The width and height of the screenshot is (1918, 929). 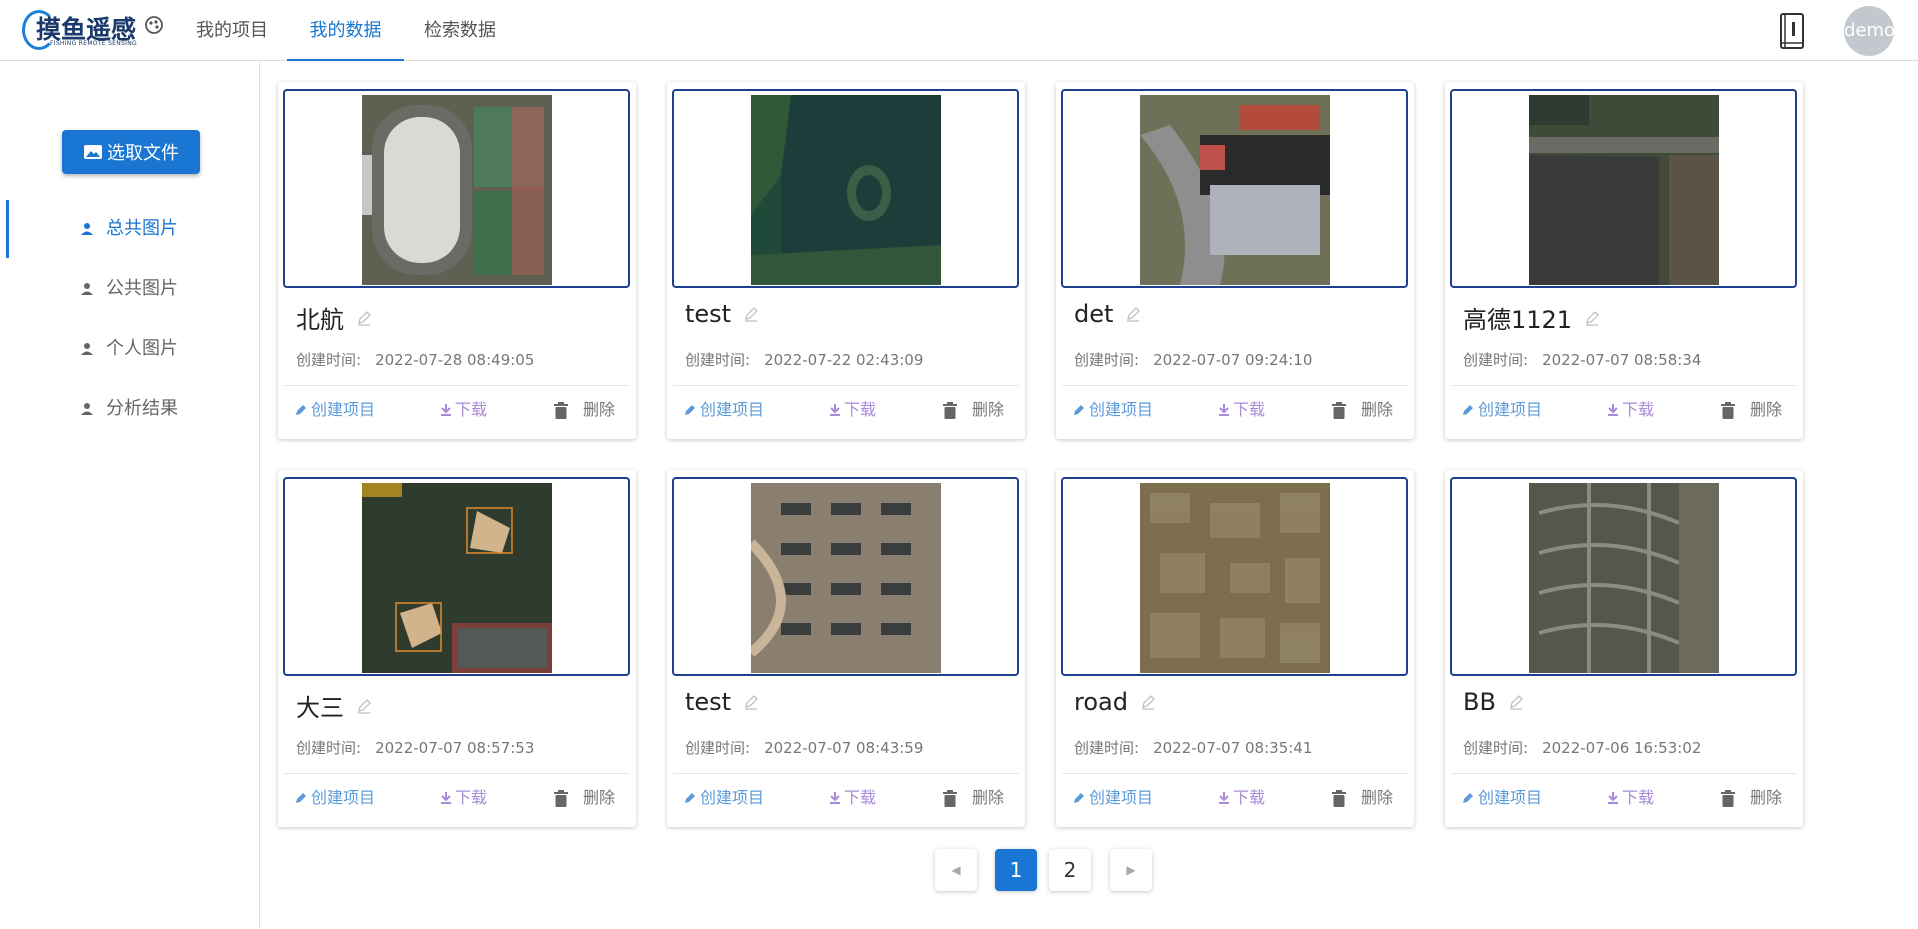 I want to click on card-title: test, so click(x=722, y=314).